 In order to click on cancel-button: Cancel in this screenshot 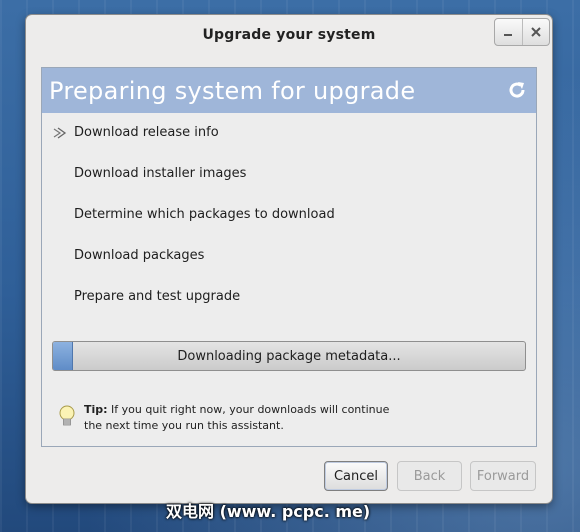, I will do `click(356, 476)`.